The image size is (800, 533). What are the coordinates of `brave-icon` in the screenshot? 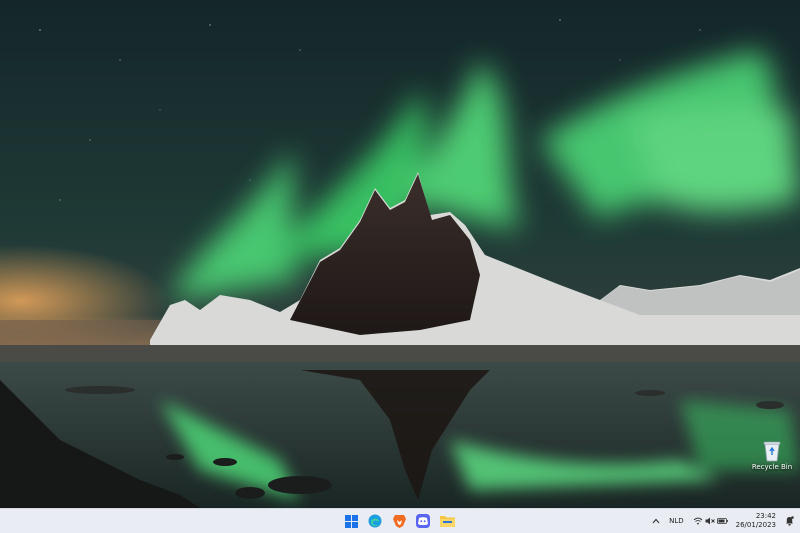 It's located at (399, 521).